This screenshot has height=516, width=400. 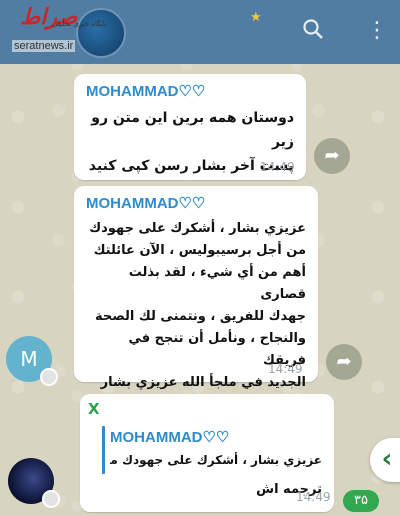 What do you see at coordinates (197, 228) in the screenshot?
I see `message-line: عزيزي بشار ، أشكرك على جهودك` at bounding box center [197, 228].